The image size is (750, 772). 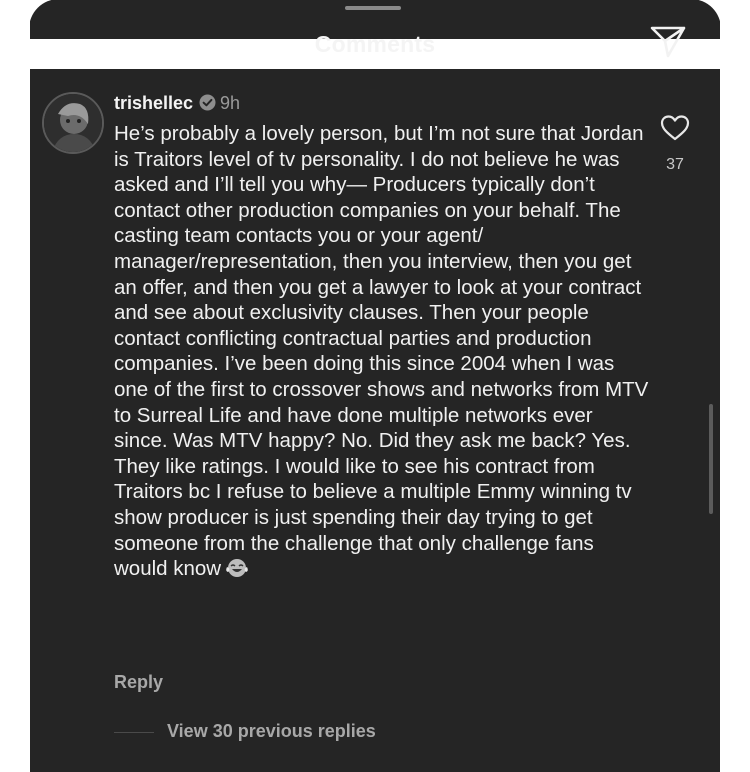 I want to click on page-title: Comments, so click(x=375, y=44).